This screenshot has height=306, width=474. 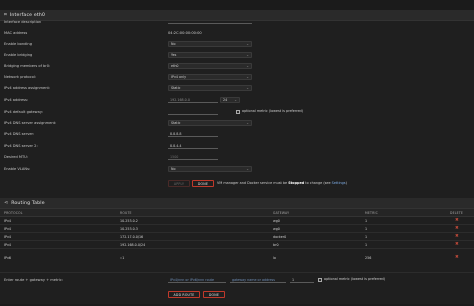 What do you see at coordinates (214, 294) in the screenshot?
I see `routing-done-button: DONE` at bounding box center [214, 294].